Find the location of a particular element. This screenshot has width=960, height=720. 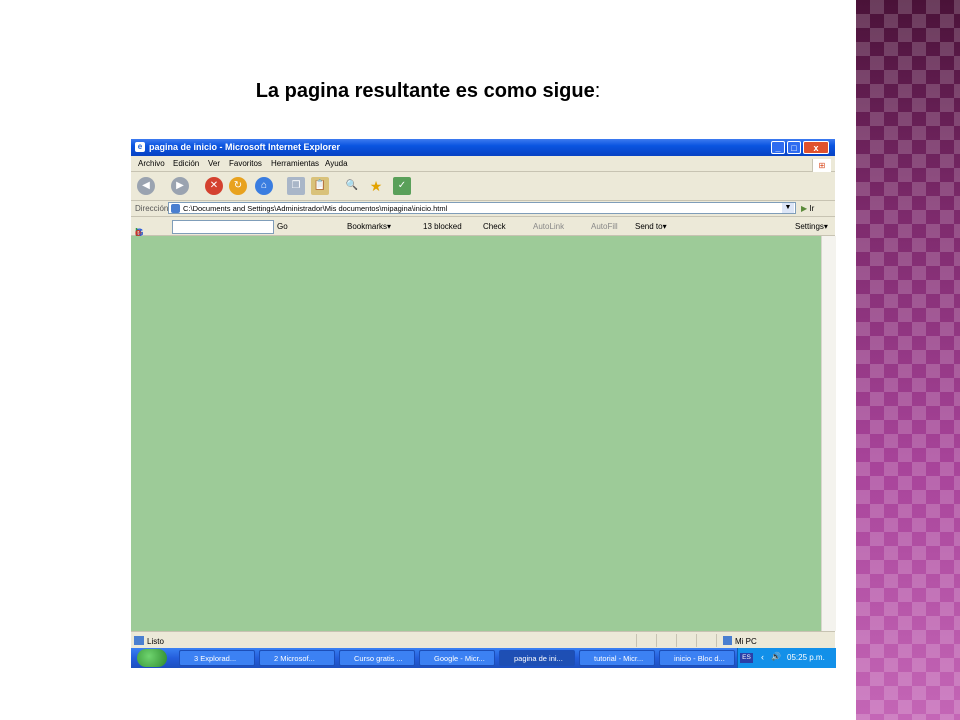

address-label: Dirección is located at coordinates (152, 208).